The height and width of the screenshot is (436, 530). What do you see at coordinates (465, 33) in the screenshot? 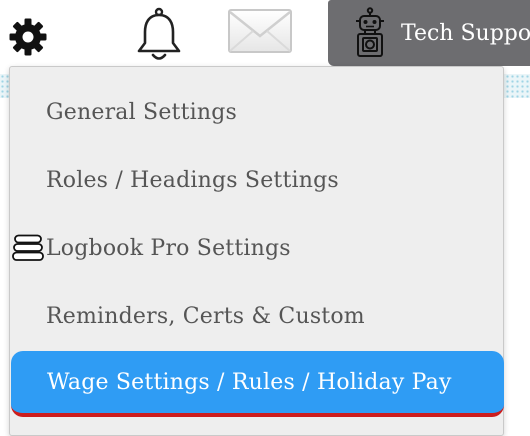
I see `tech-support-label: Tech Suppo` at bounding box center [465, 33].